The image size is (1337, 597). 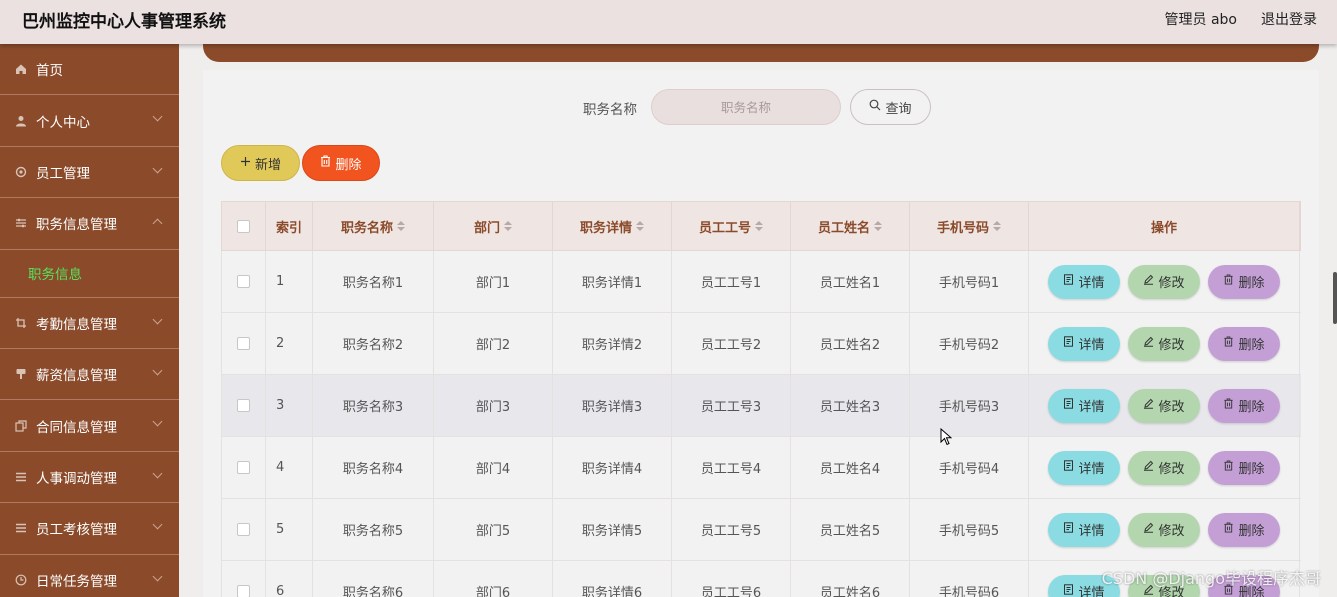 What do you see at coordinates (969, 579) in the screenshot?
I see `cell-phone: 手机号码6` at bounding box center [969, 579].